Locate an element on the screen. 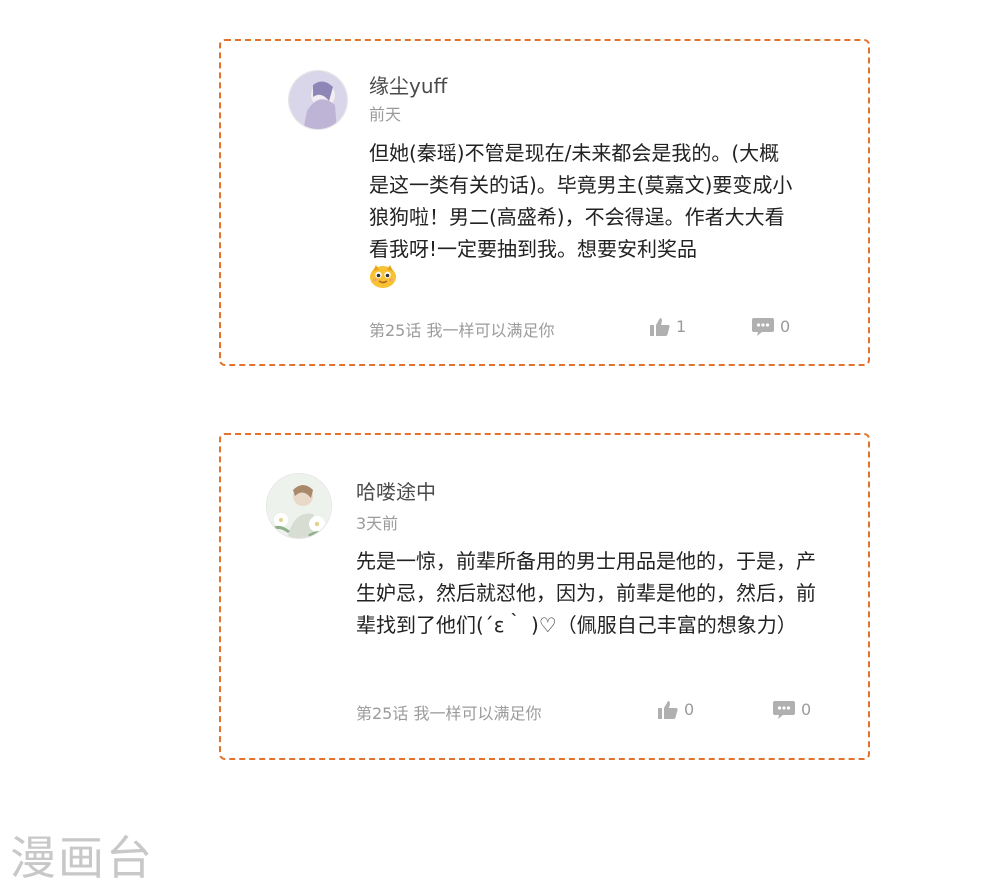 This screenshot has height=891, width=1000. like-button: 1 is located at coordinates (668, 326).